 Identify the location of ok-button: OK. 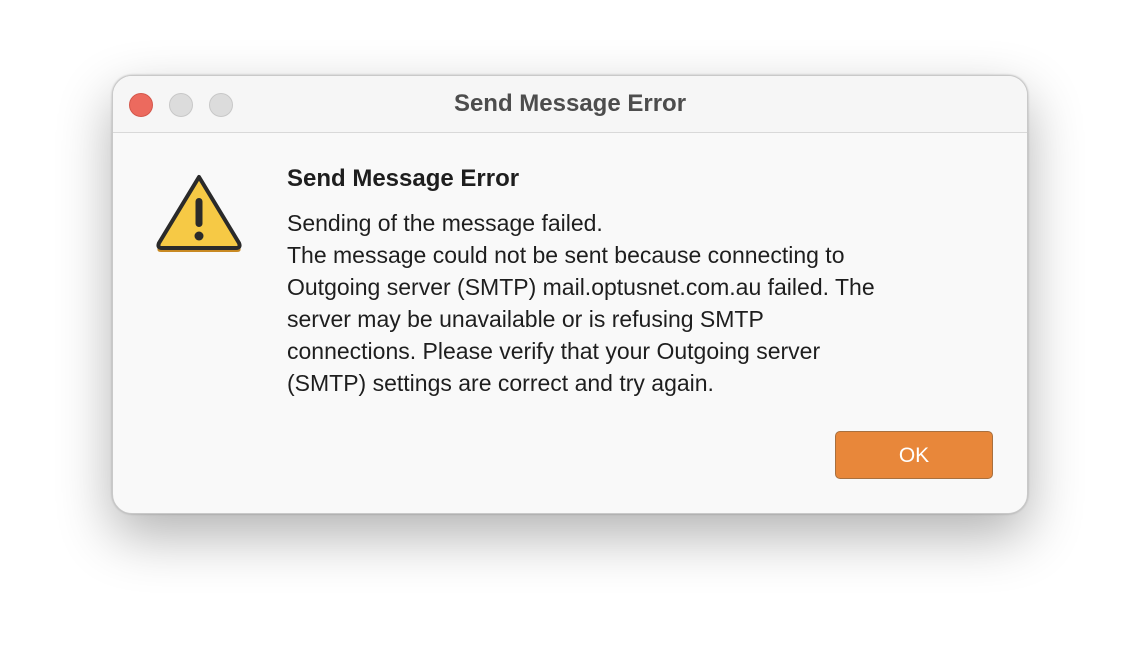
(914, 455).